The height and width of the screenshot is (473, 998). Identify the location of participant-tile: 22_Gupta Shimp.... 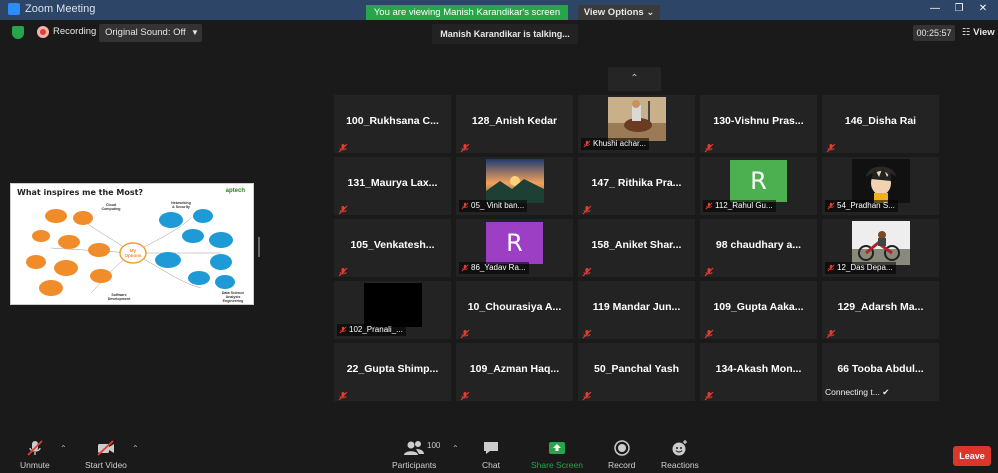
(392, 372).